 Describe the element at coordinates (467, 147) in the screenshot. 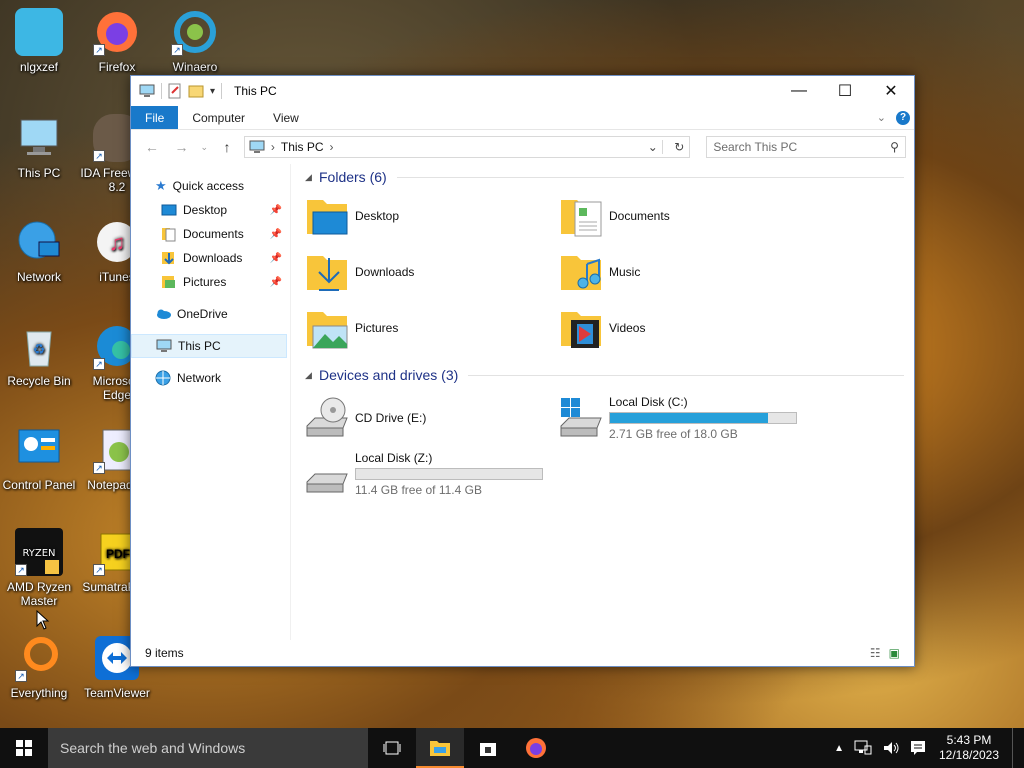

I see `address-bar: › This PC › ⌄ ↻` at that location.